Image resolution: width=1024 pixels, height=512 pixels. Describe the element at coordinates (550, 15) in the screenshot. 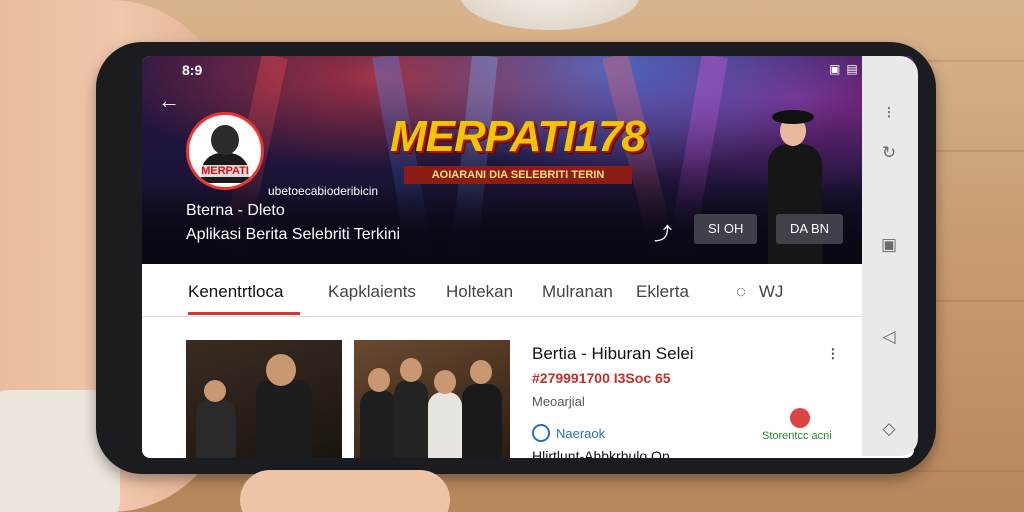

I see `coffee-cup` at that location.